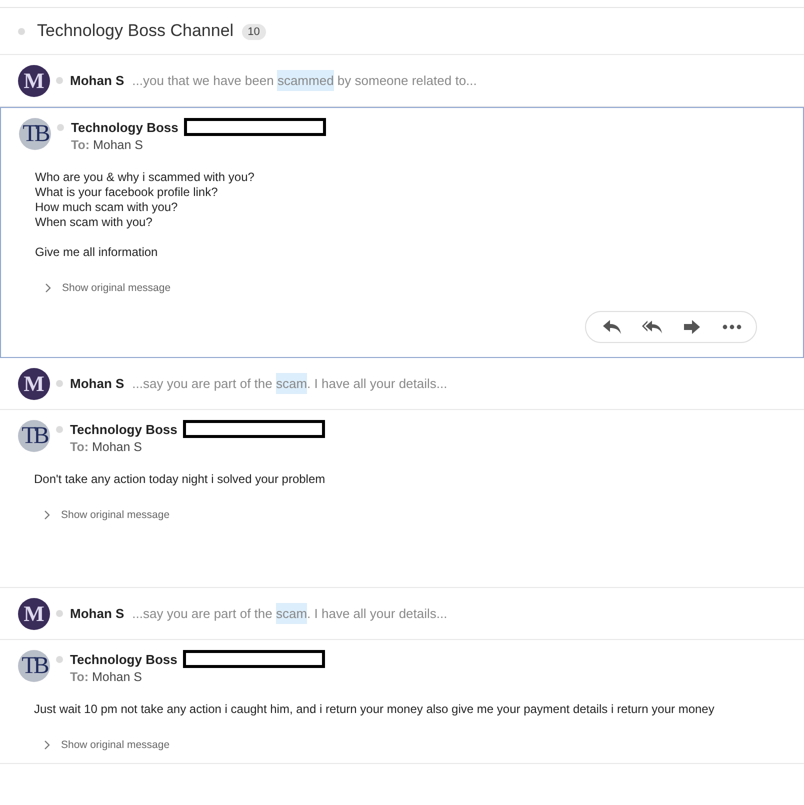 The image size is (804, 805). I want to click on thread-title: Technology Boss Channel, so click(135, 31).